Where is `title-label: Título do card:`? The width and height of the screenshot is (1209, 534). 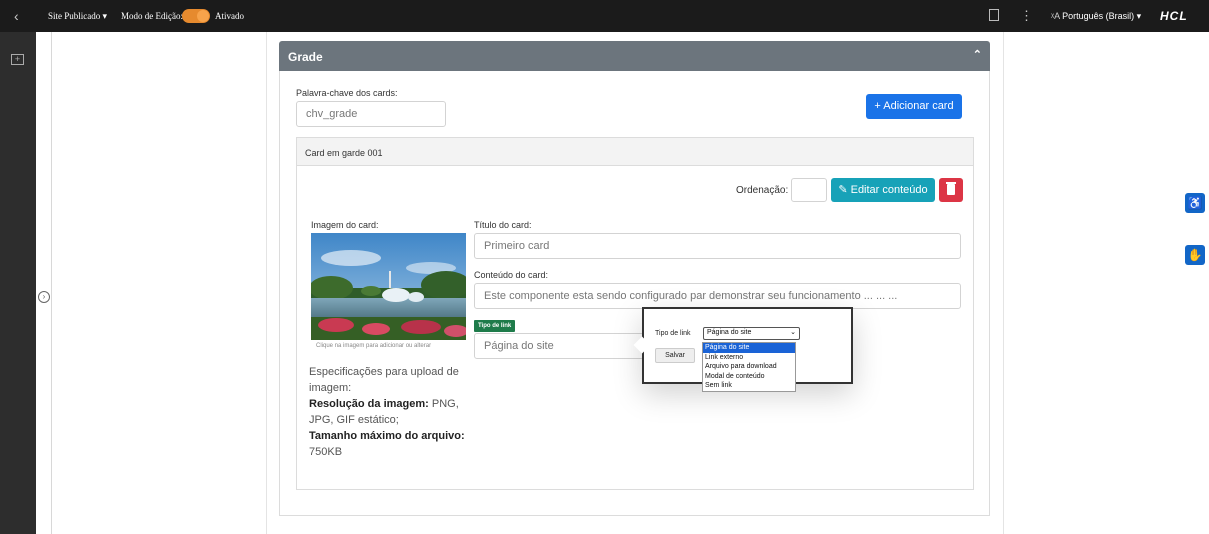 title-label: Título do card: is located at coordinates (503, 225).